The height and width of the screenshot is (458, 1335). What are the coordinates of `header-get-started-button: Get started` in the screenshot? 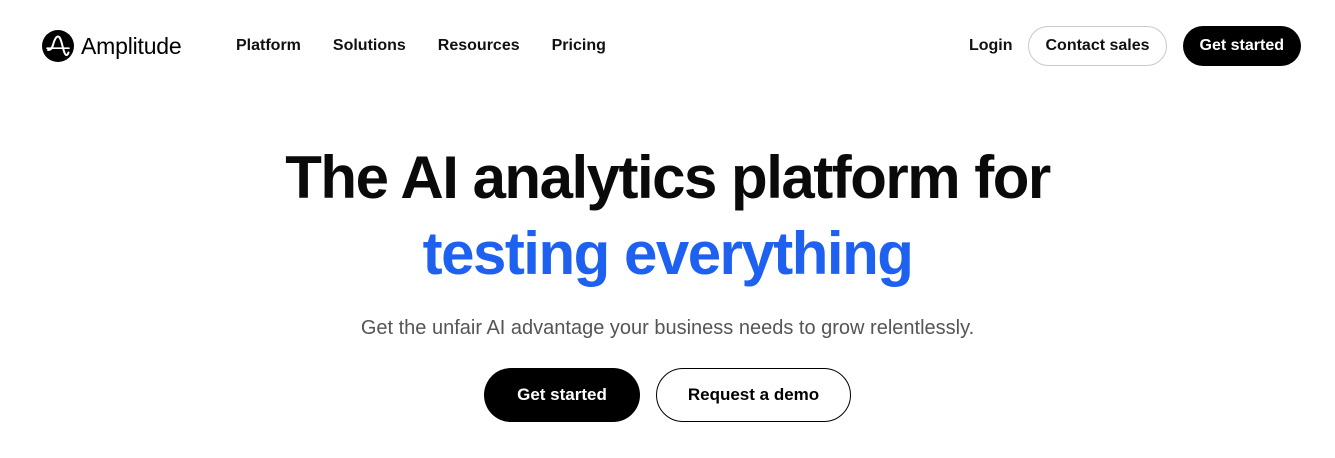 It's located at (1241, 46).